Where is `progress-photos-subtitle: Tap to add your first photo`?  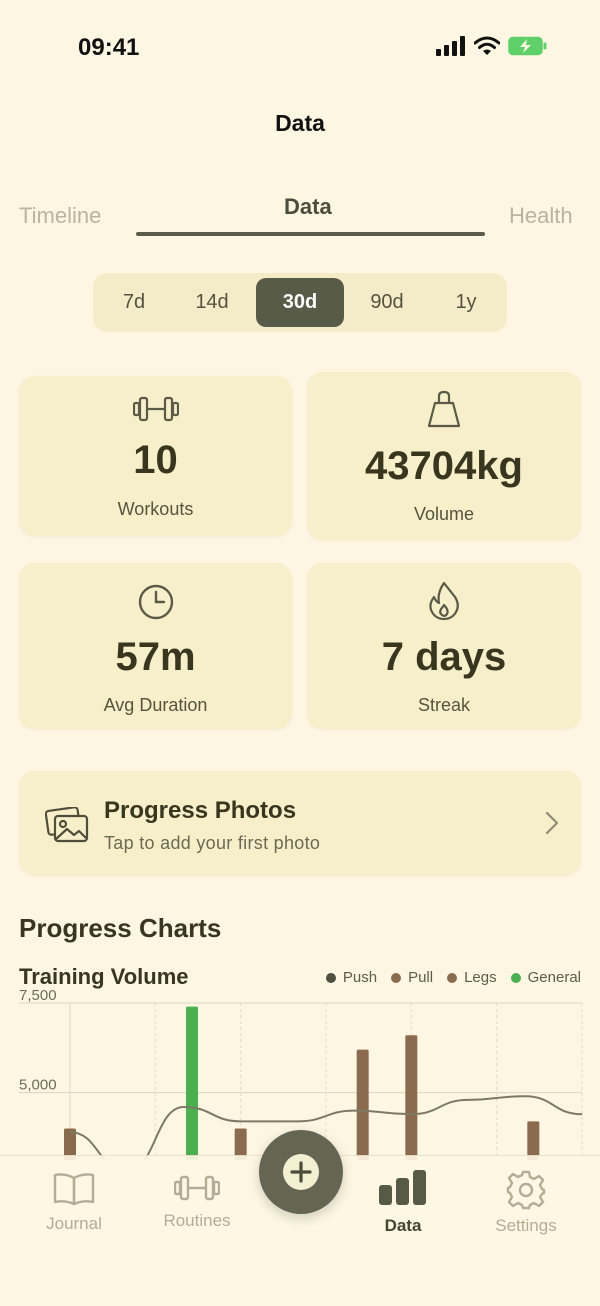 progress-photos-subtitle: Tap to add your first photo is located at coordinates (212, 843).